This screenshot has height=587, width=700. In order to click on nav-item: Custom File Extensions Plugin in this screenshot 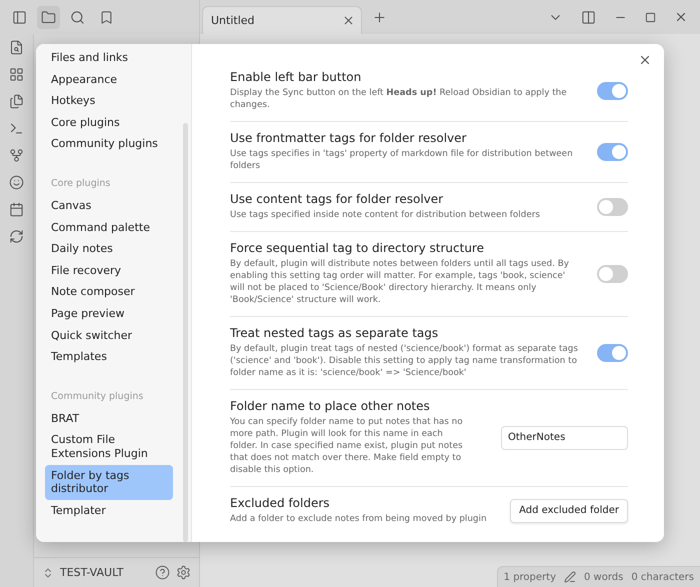, I will do `click(109, 446)`.